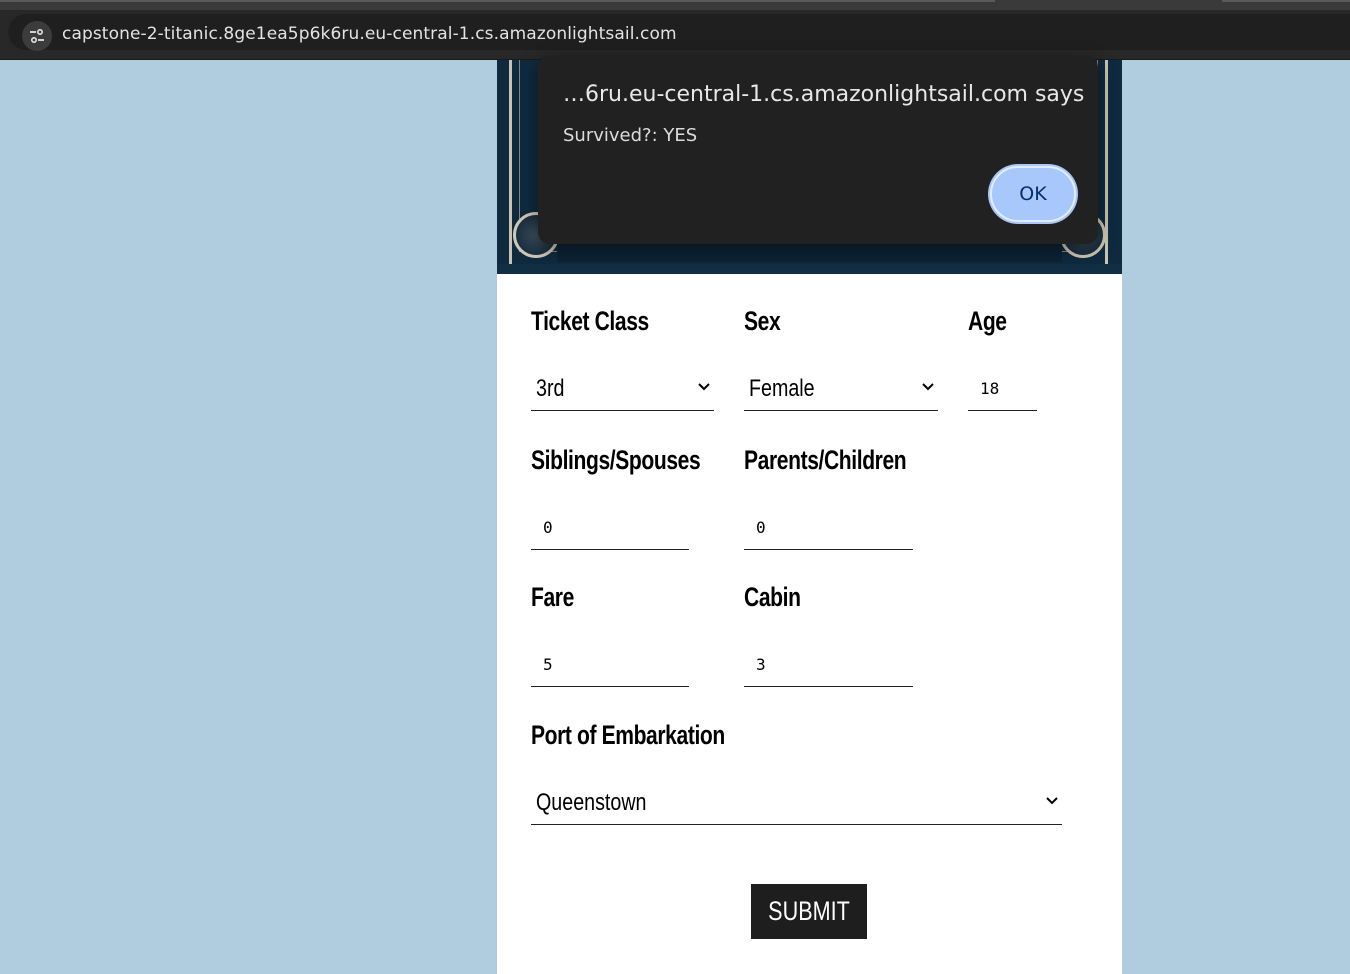 The height and width of the screenshot is (974, 1350). Describe the element at coordinates (628, 735) in the screenshot. I see `port-label: Port of Embarkation` at that location.